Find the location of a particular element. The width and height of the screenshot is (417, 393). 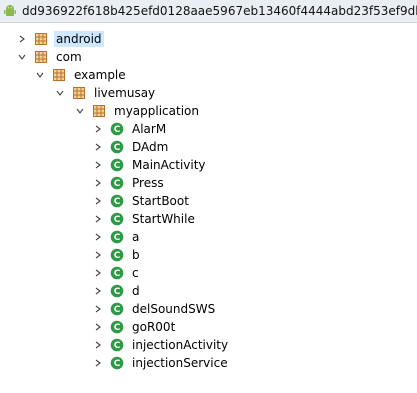

tree-node-class: C c is located at coordinates (208, 273).